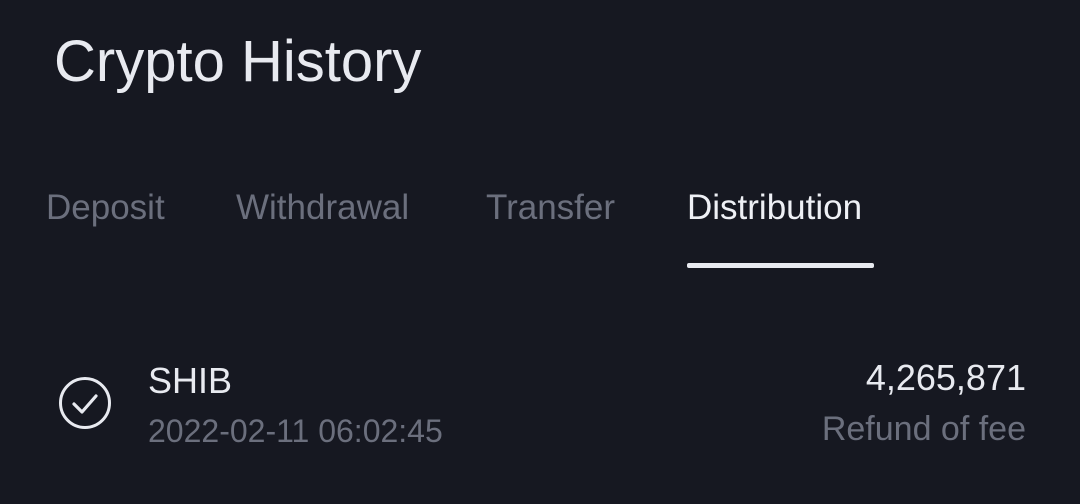 This screenshot has height=504, width=1080. I want to click on tab-transfer: Transfer, so click(556, 225).